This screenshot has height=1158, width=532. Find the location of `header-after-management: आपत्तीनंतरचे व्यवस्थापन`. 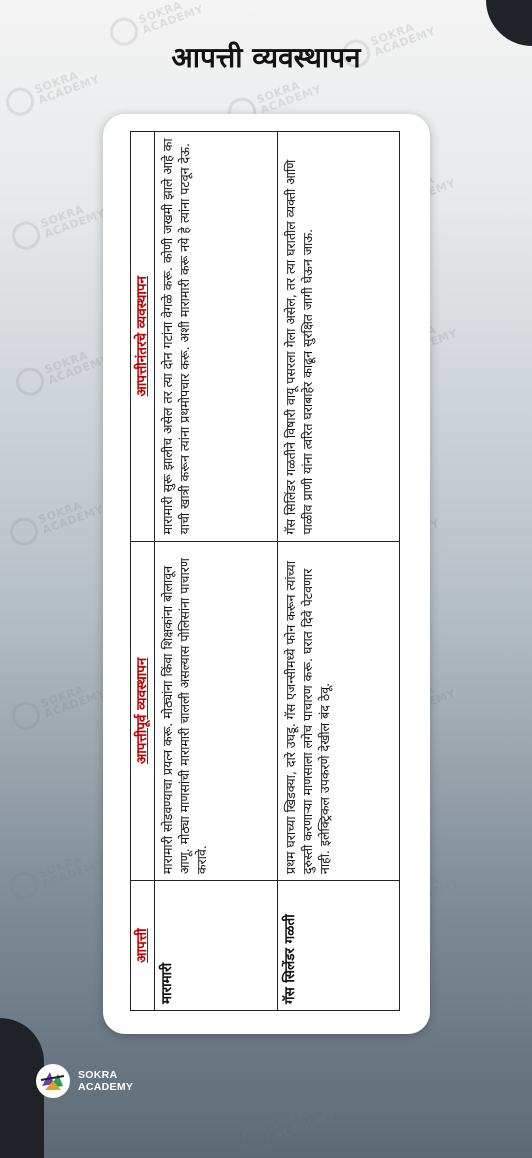

header-after-management: आपत्तीनंतरचे व्यवस्थापन is located at coordinates (142, 336).